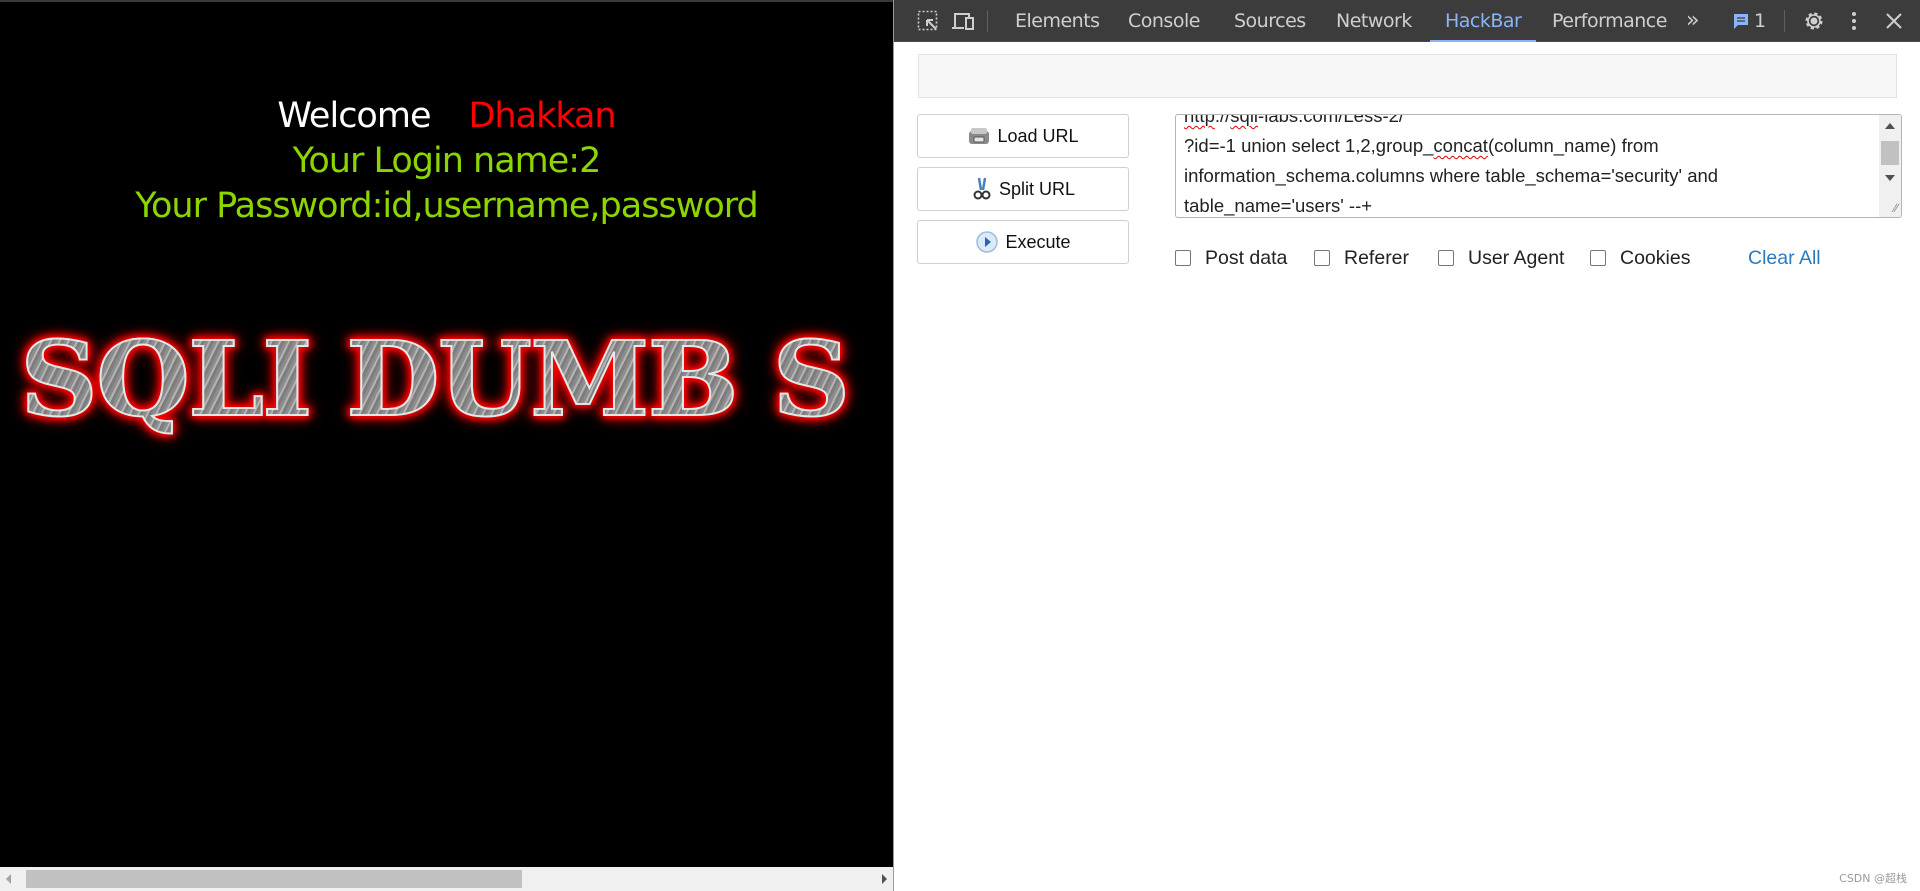  Describe the element at coordinates (1609, 21) in the screenshot. I see `tab-performance: Performance` at that location.